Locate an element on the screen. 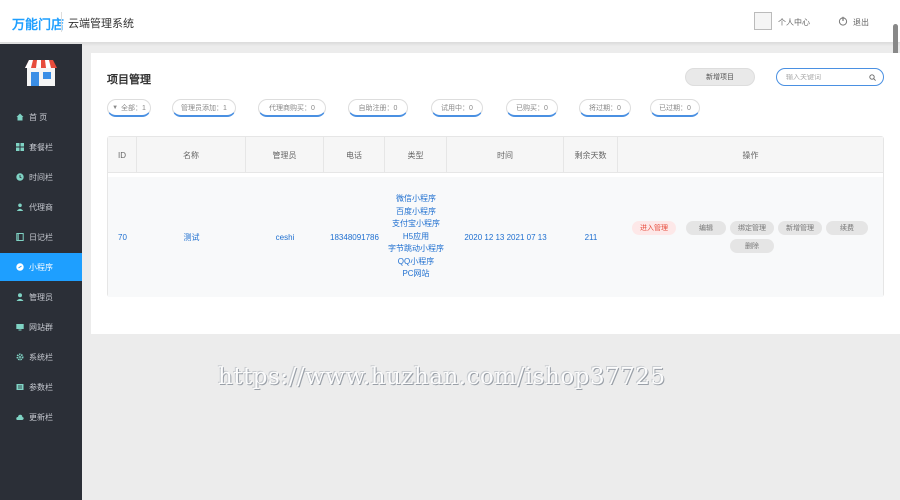 Image resolution: width=900 pixels, height=500 pixels. gear-icon is located at coordinates (20, 357).